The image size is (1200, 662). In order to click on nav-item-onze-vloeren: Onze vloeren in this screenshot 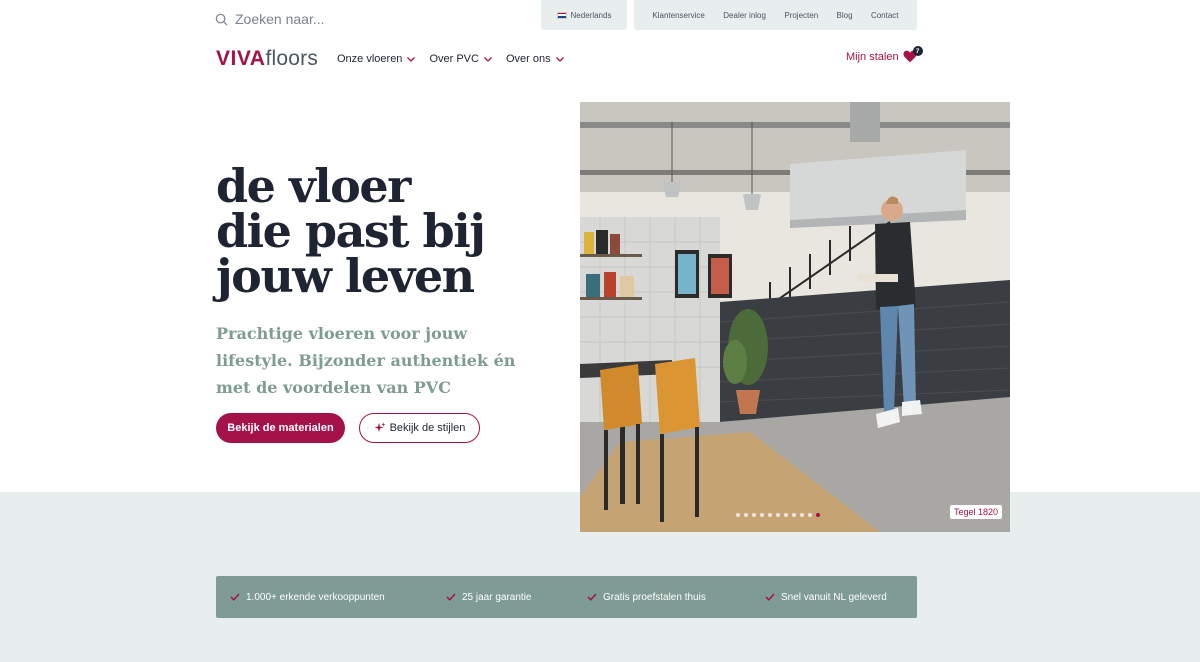, I will do `click(376, 59)`.